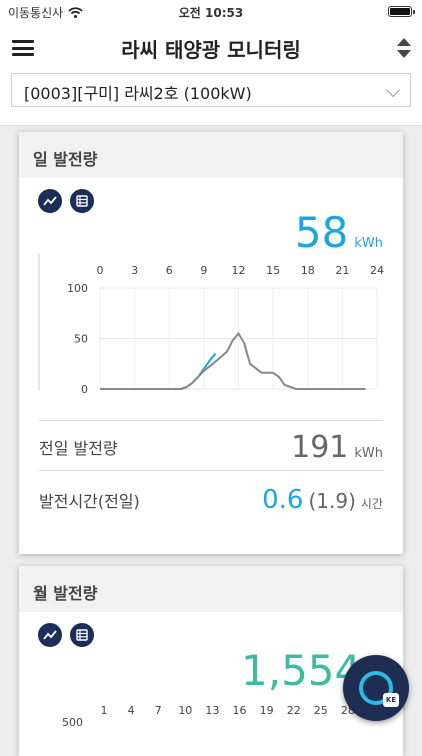 This screenshot has height=756, width=422. Describe the element at coordinates (294, 710) in the screenshot. I see `x-tick-label: 22` at that location.